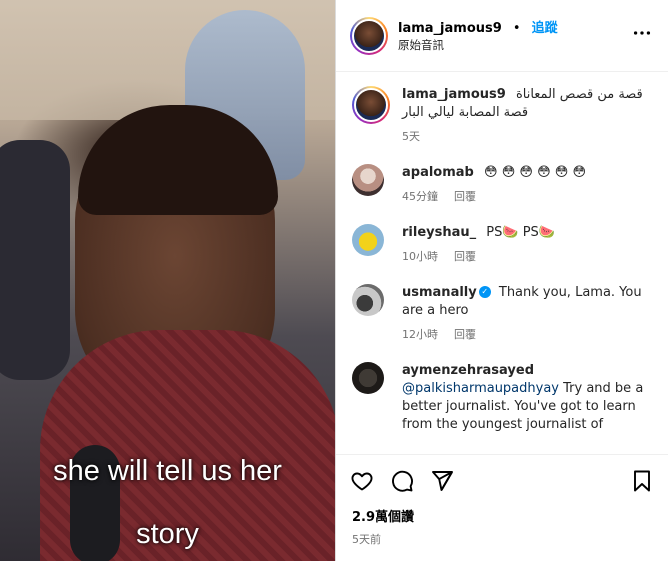 Image resolution: width=668 pixels, height=561 pixels. I want to click on heart-icon, so click(362, 481).